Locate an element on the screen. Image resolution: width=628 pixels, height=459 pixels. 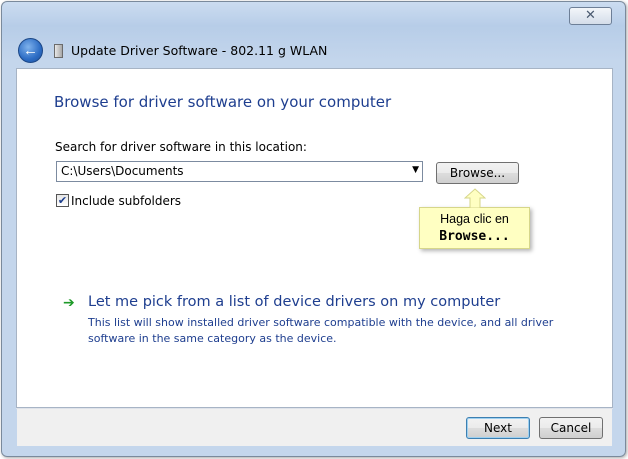
green-arrow-icon: ➔ is located at coordinates (69, 303).